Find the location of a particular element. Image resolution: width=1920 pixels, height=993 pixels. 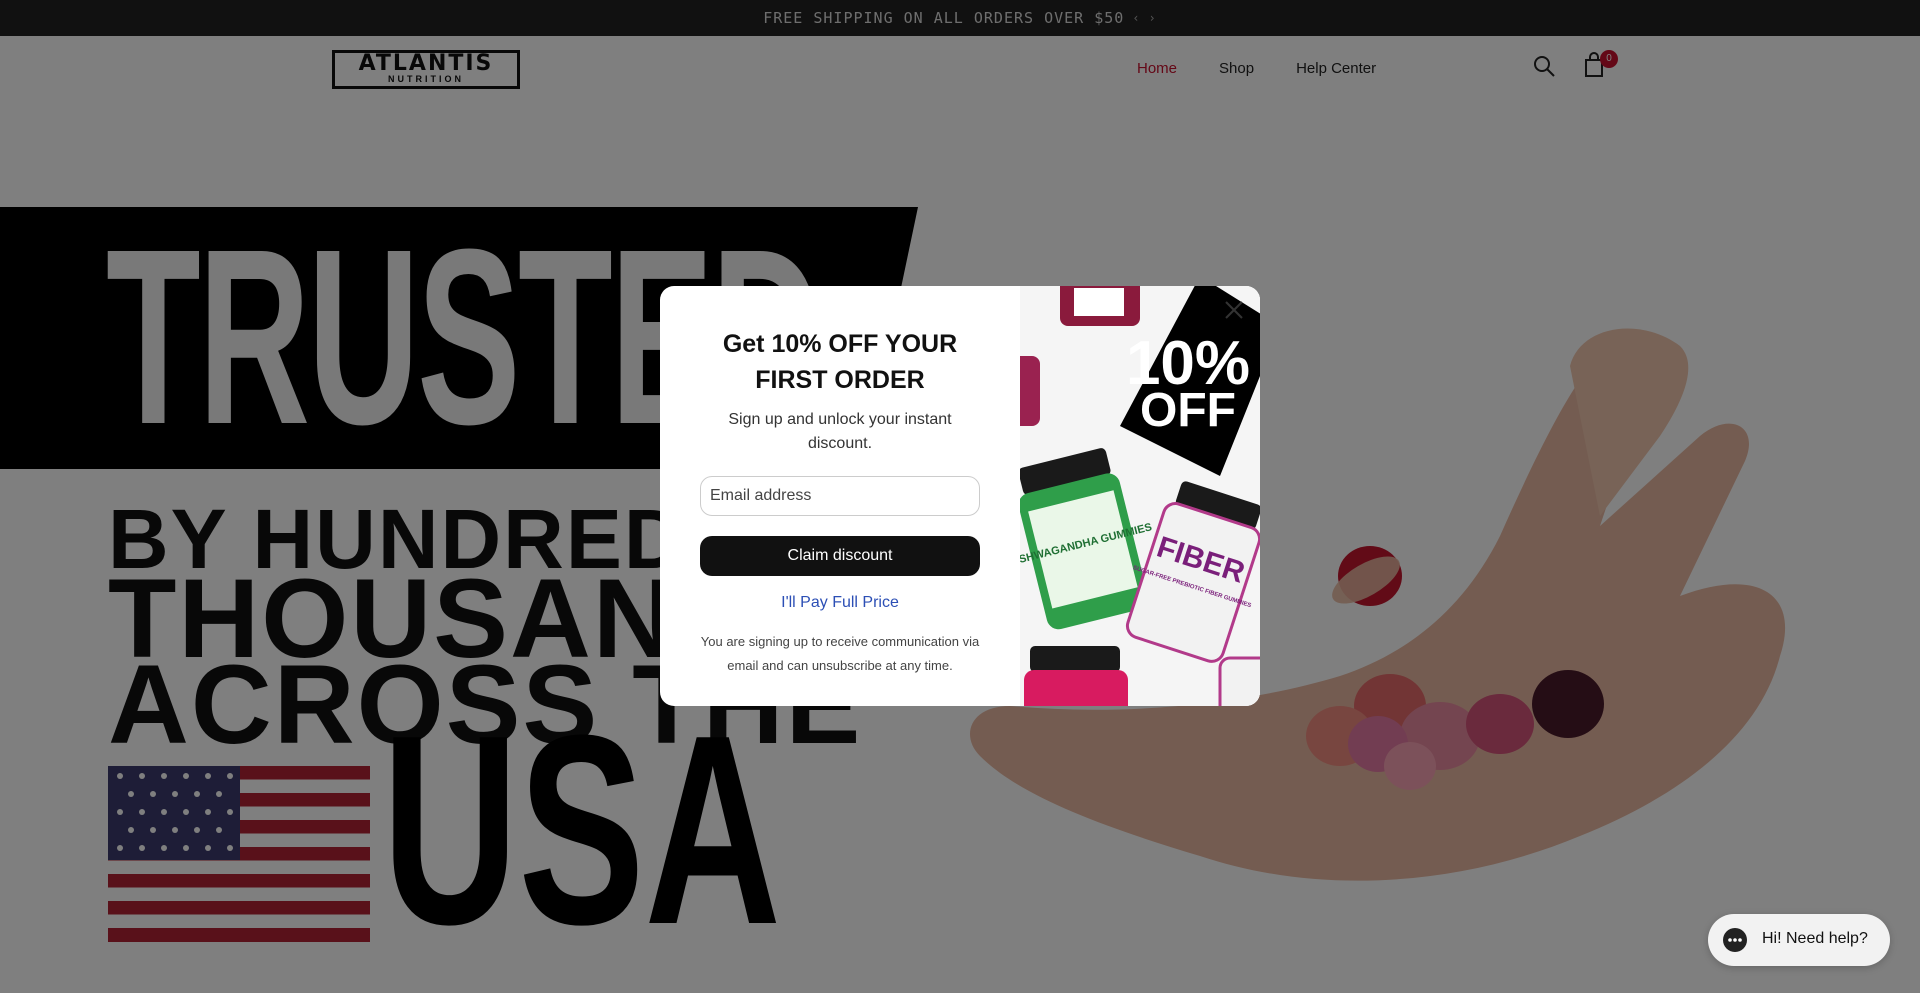

email-field is located at coordinates (840, 496).